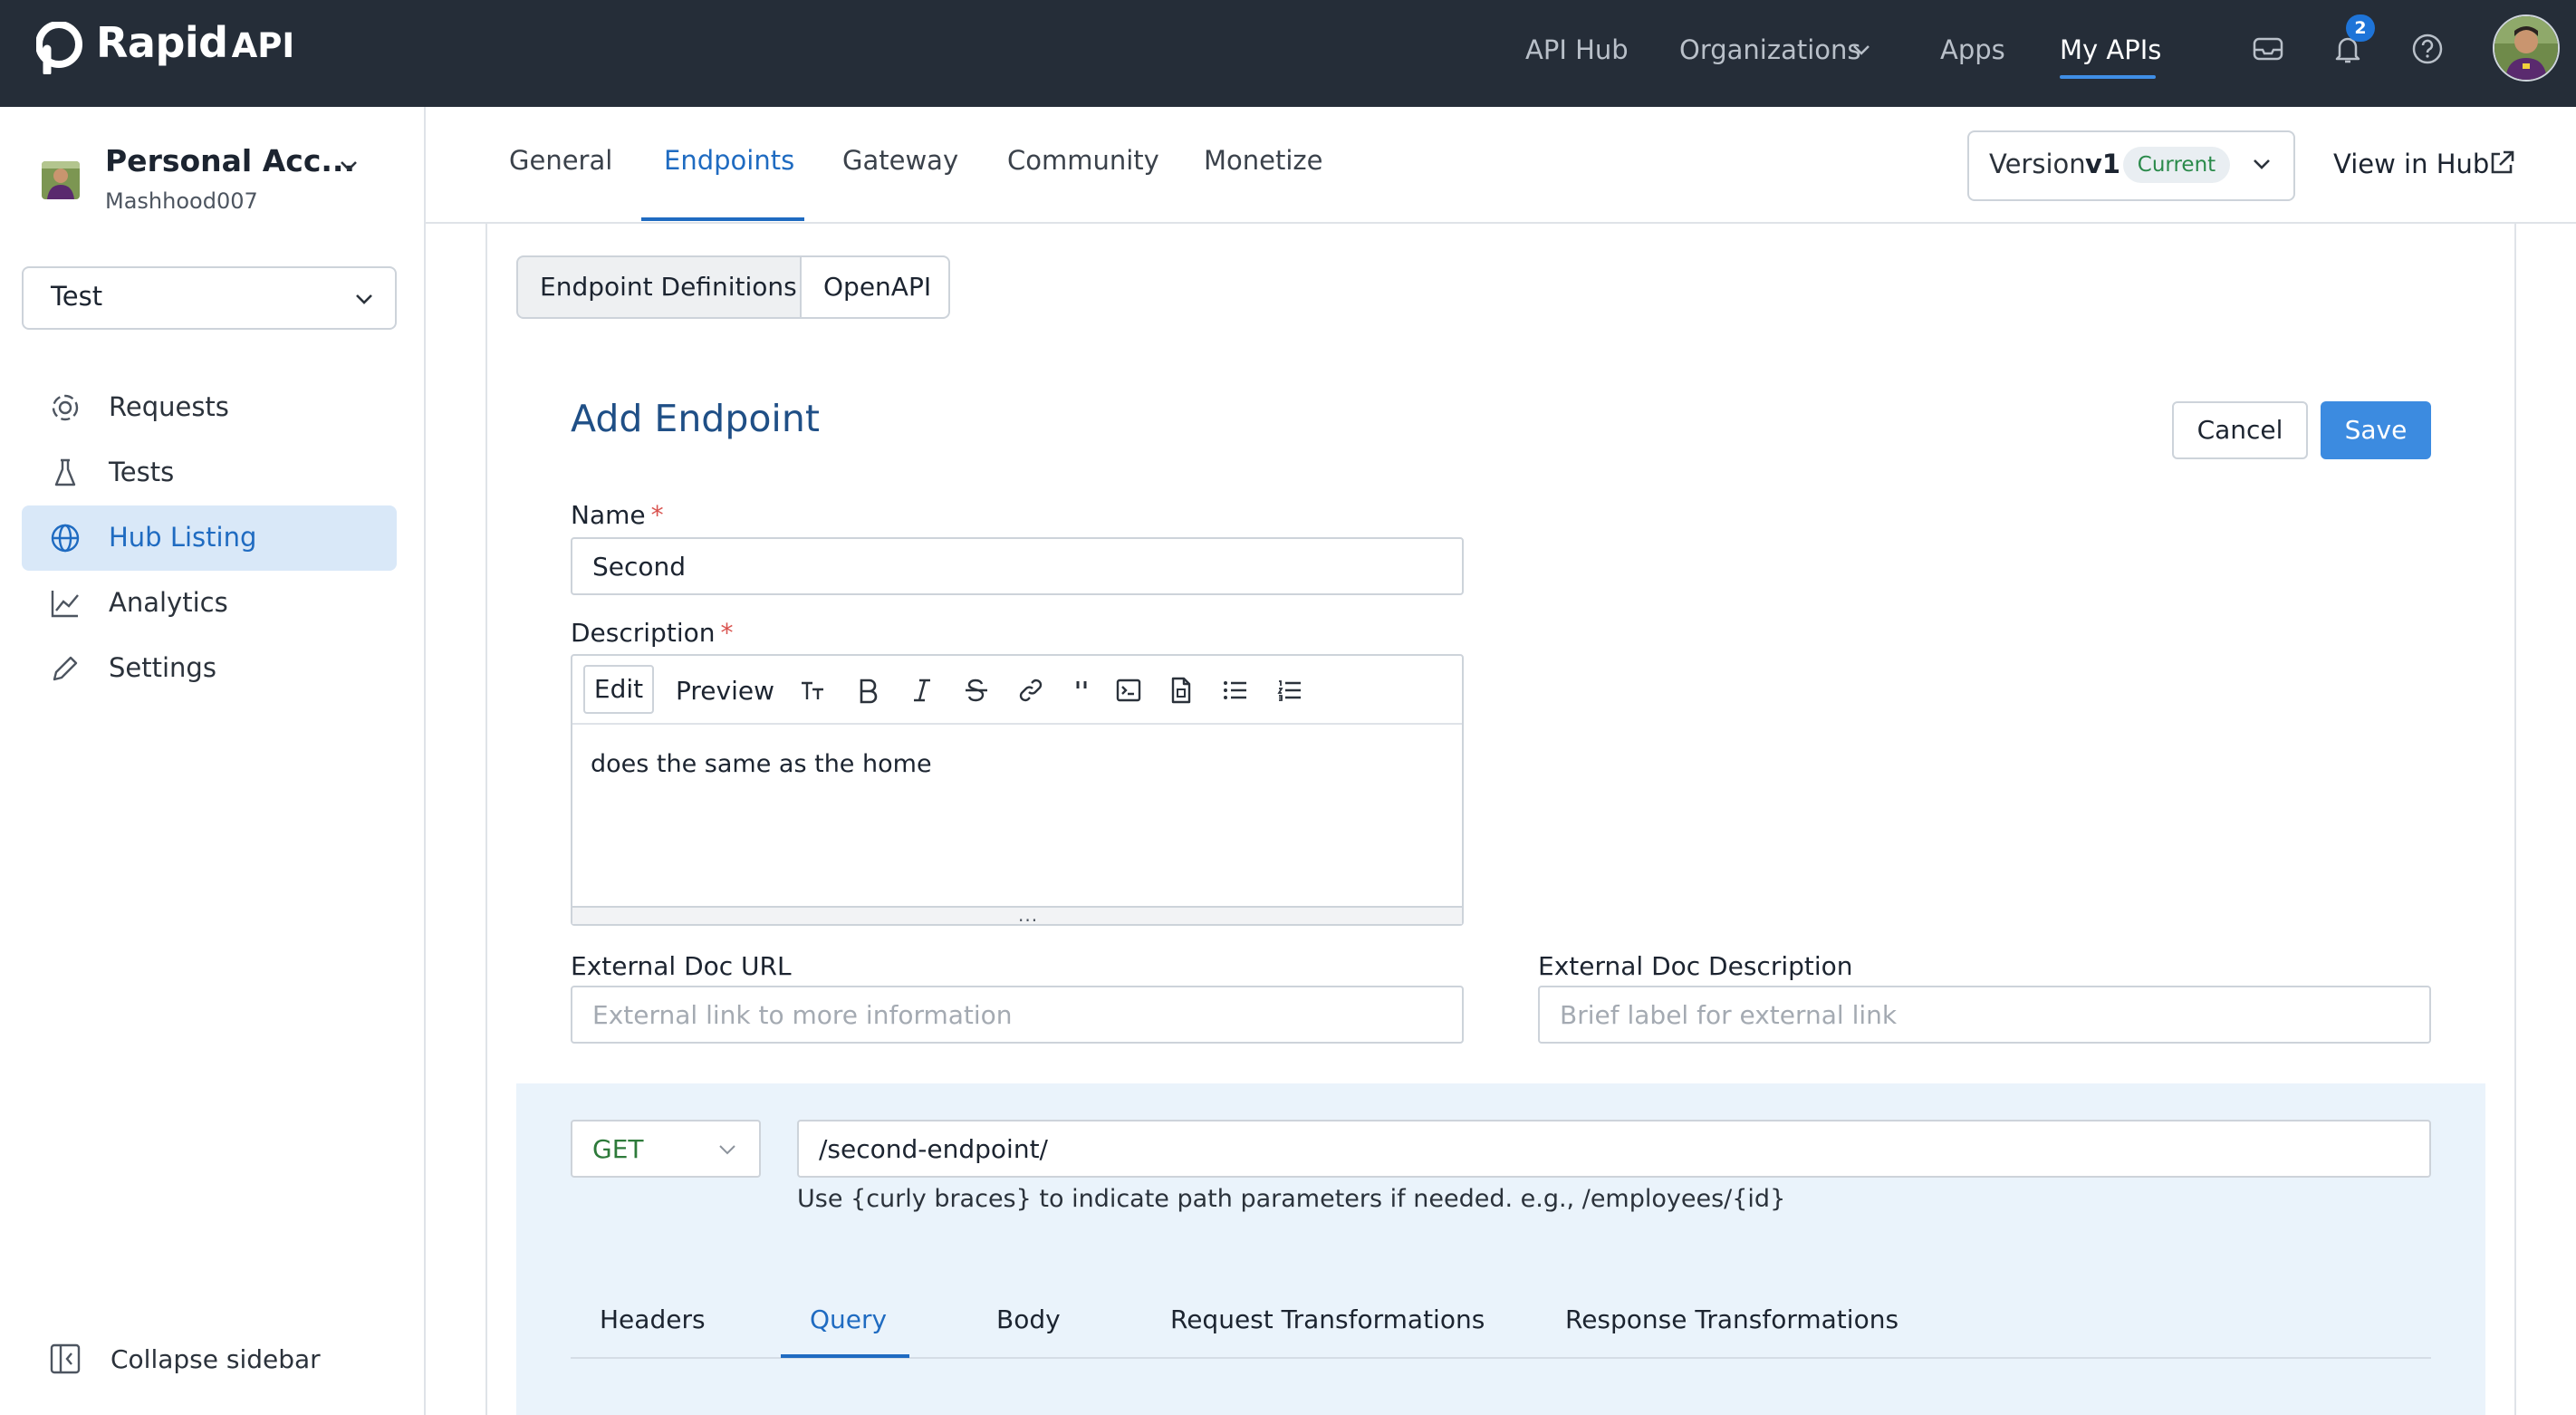 The image size is (2576, 1415). I want to click on description-text: does the same as the home, so click(761, 764).